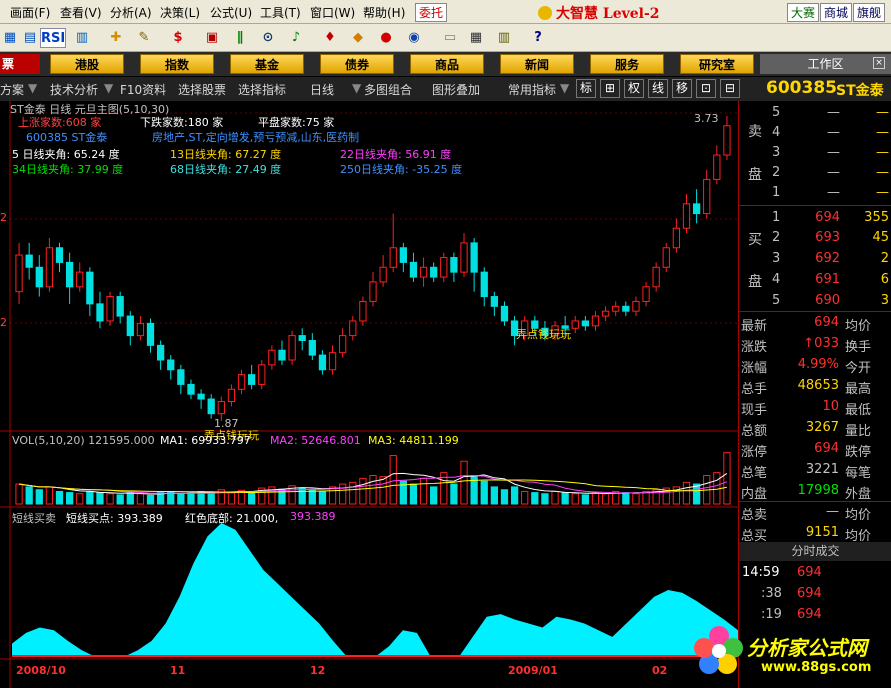  What do you see at coordinates (82, 38) in the screenshot?
I see `table-icon: ▥` at bounding box center [82, 38].